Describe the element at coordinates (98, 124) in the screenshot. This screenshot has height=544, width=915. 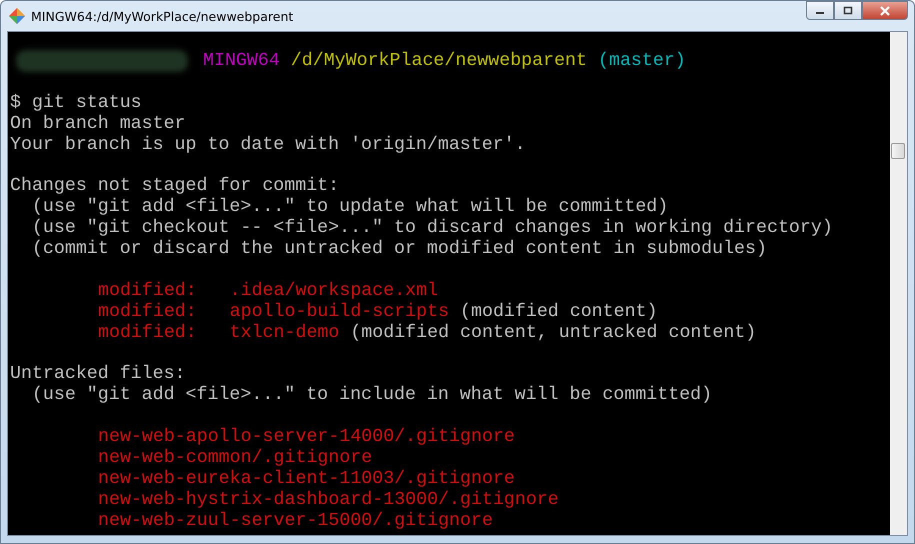
I see `terminal-text: On branch master` at that location.